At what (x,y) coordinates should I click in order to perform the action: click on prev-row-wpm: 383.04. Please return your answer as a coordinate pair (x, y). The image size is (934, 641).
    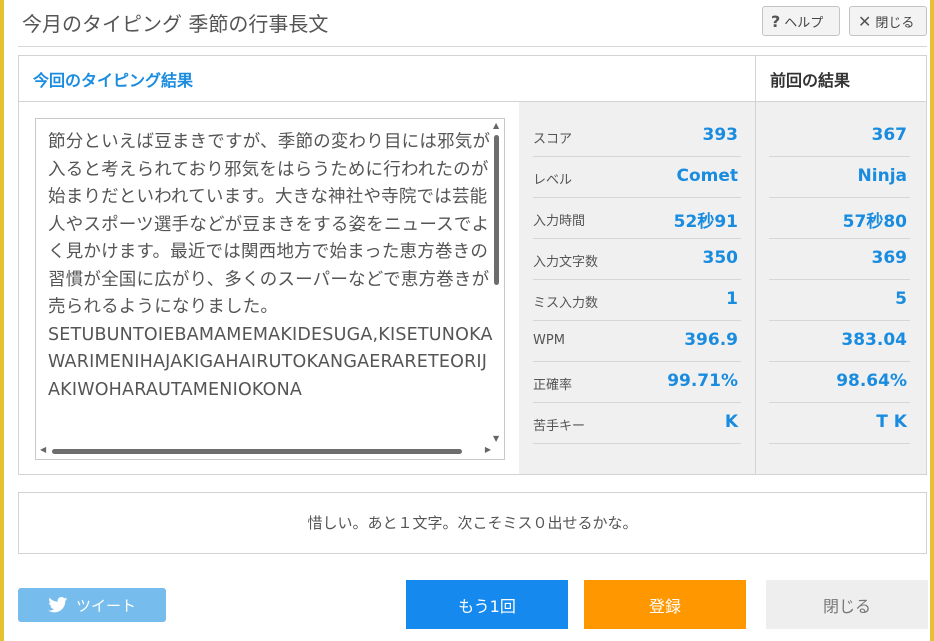
    Looking at the image, I should click on (839, 341).